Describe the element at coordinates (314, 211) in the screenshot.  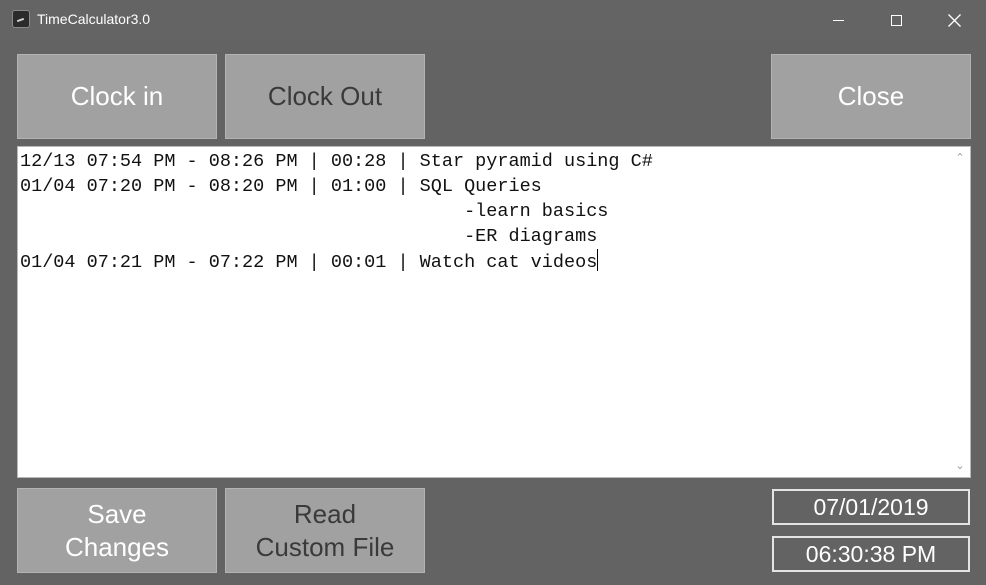
I see `log-line: -learn basics` at that location.